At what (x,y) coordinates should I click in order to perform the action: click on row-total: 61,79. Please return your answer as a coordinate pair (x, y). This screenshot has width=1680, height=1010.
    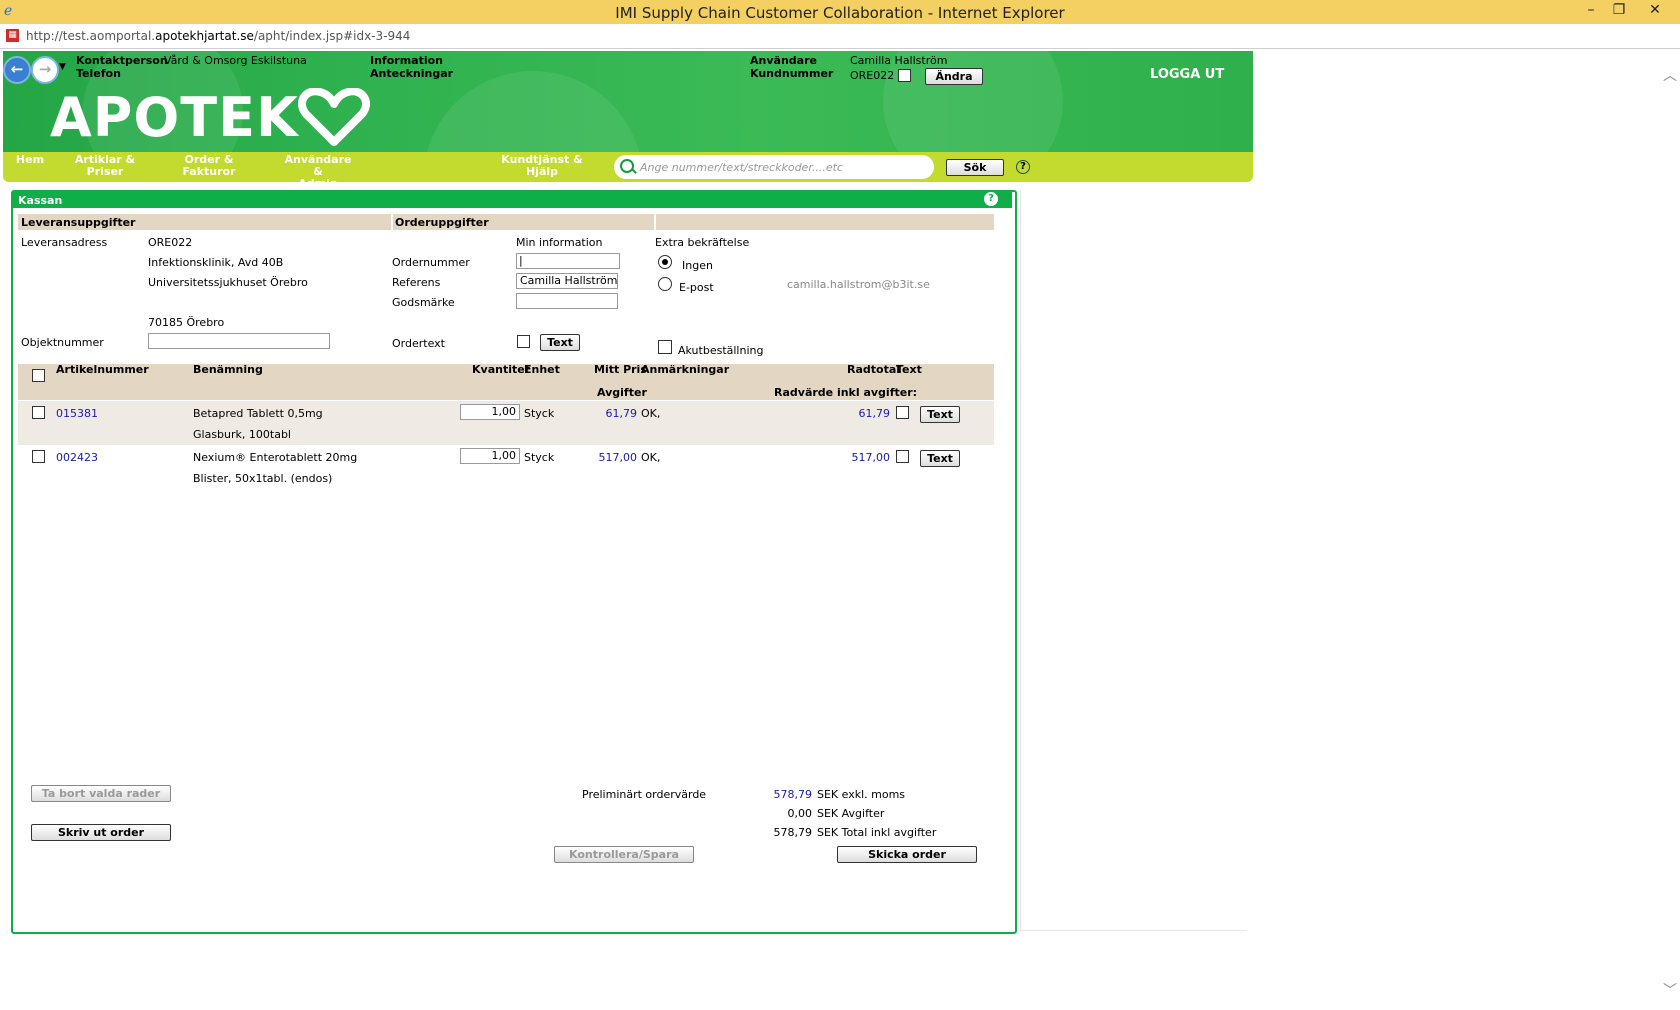
    Looking at the image, I should click on (874, 413).